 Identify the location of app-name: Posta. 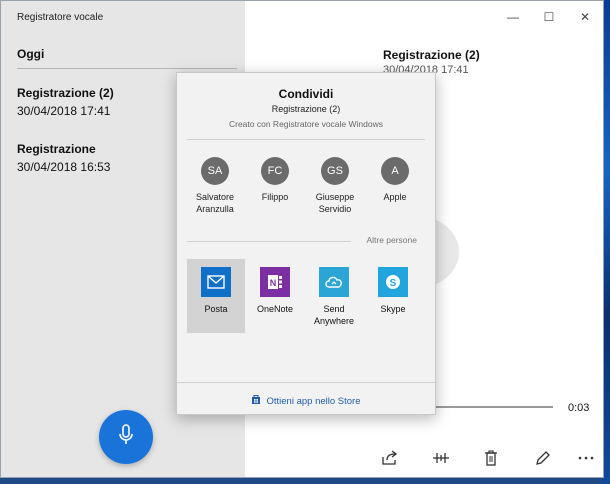
(216, 309).